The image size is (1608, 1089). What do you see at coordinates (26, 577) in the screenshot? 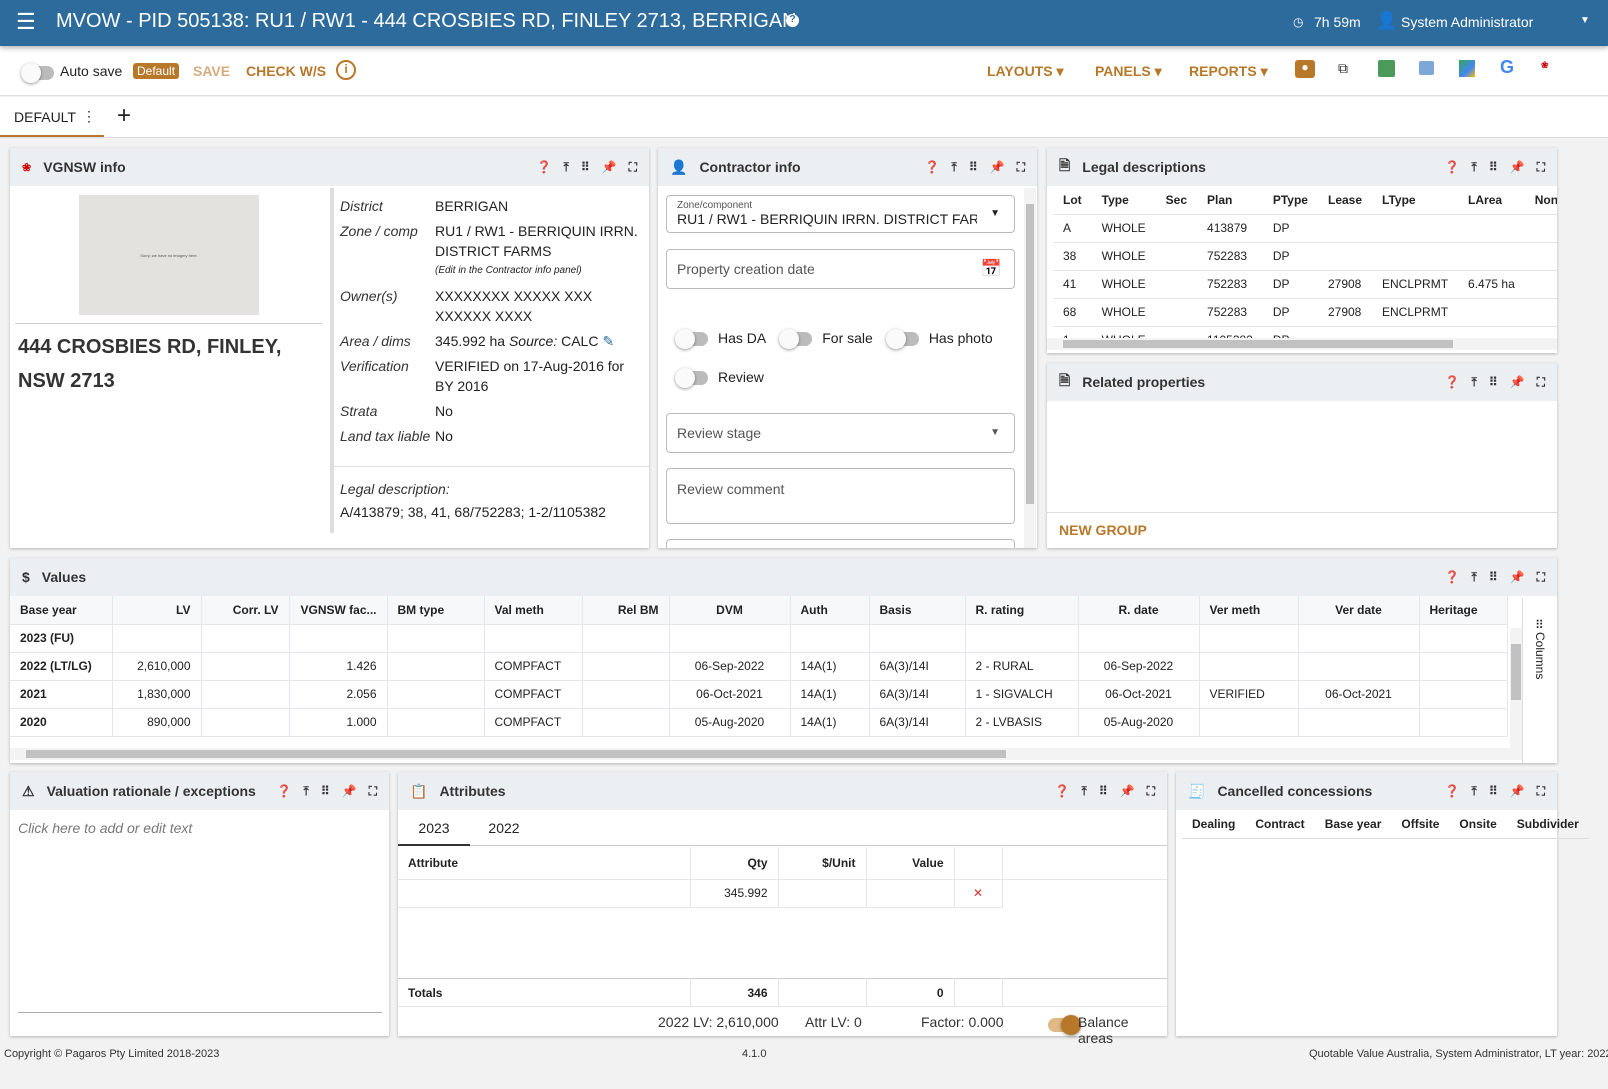
I see `dollar-icon: $` at bounding box center [26, 577].